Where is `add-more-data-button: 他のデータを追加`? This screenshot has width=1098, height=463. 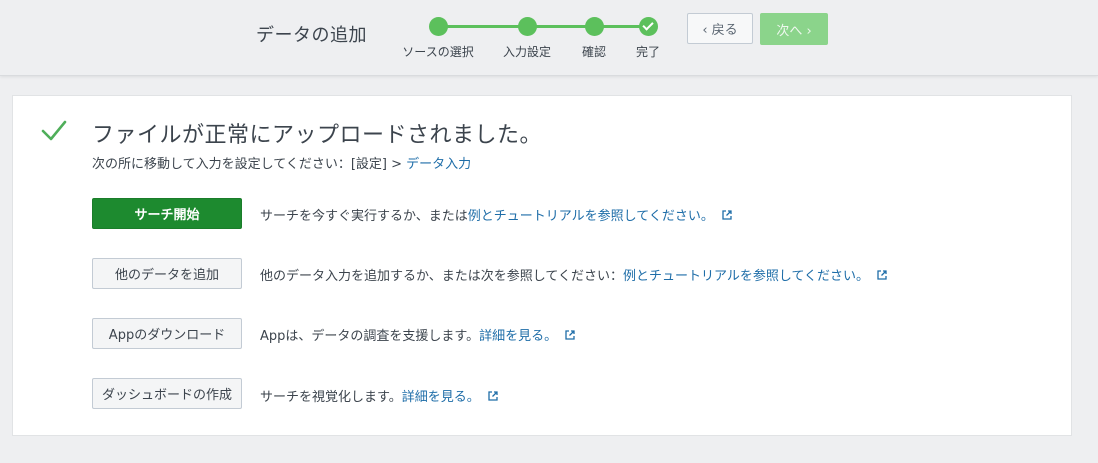 add-more-data-button: 他のデータを追加 is located at coordinates (167, 273).